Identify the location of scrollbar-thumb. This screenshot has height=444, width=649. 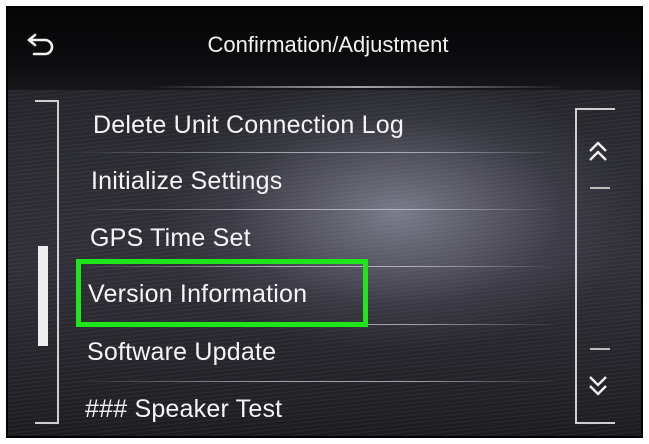
(43, 296).